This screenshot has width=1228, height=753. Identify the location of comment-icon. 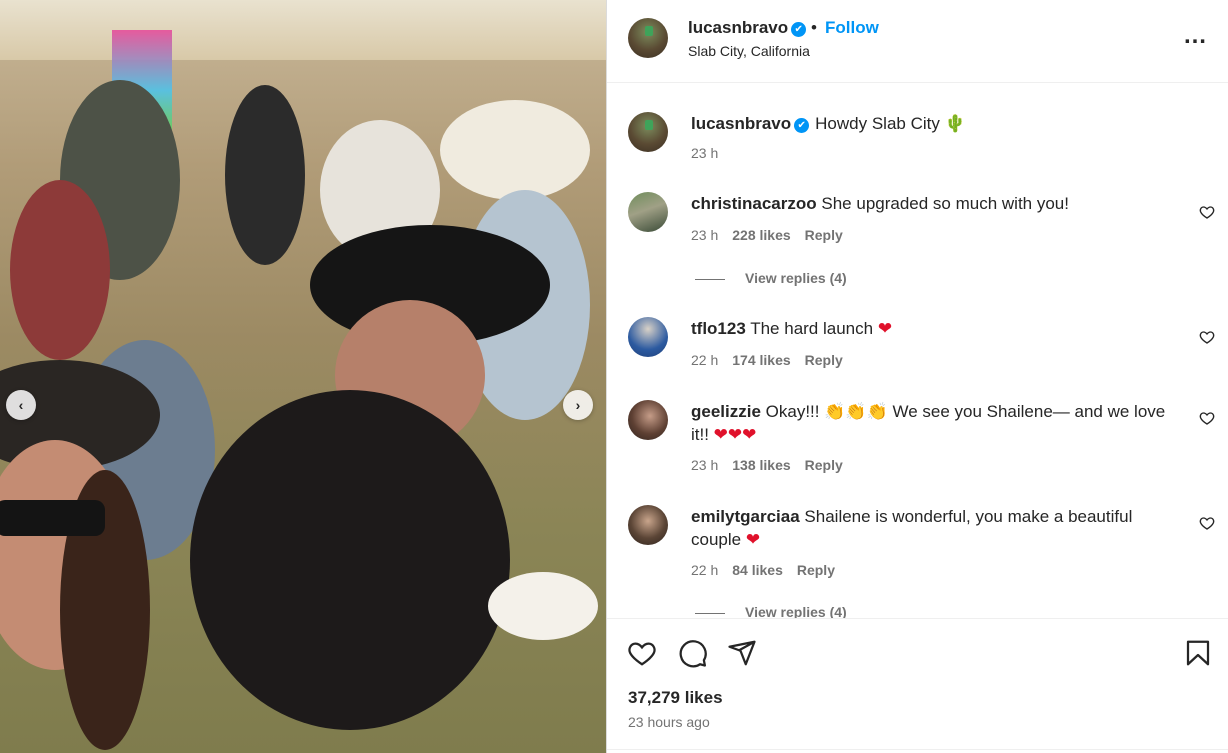
(693, 653).